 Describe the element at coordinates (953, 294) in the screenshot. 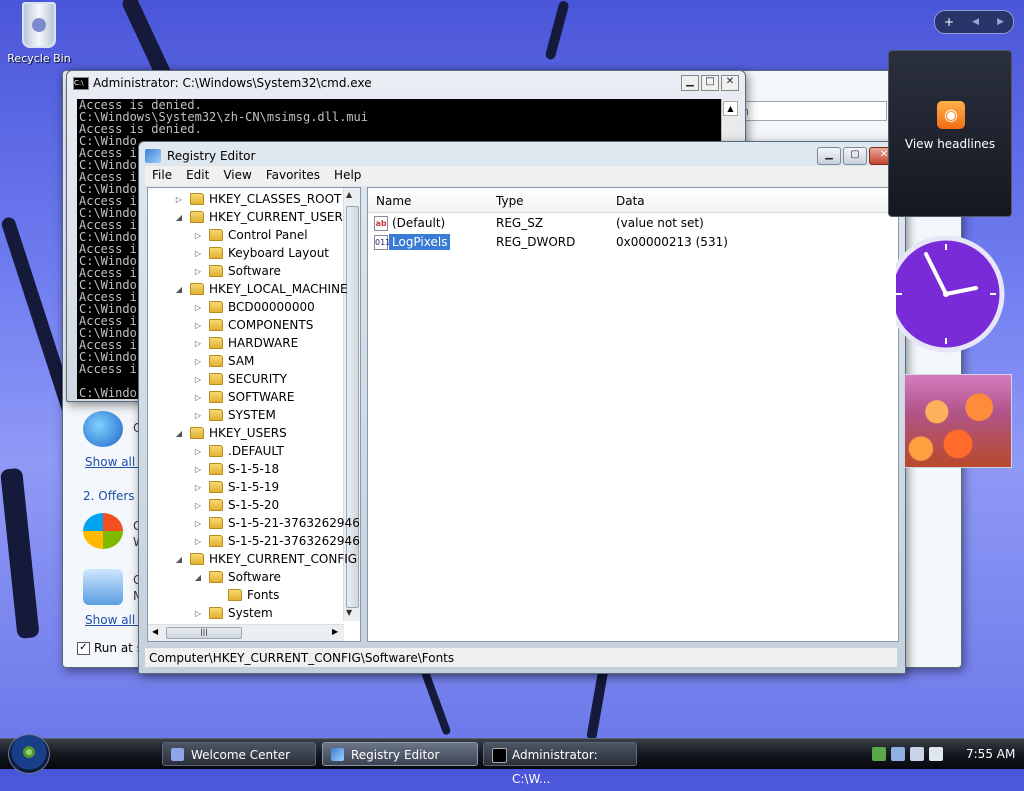

I see `clock-gadget` at that location.